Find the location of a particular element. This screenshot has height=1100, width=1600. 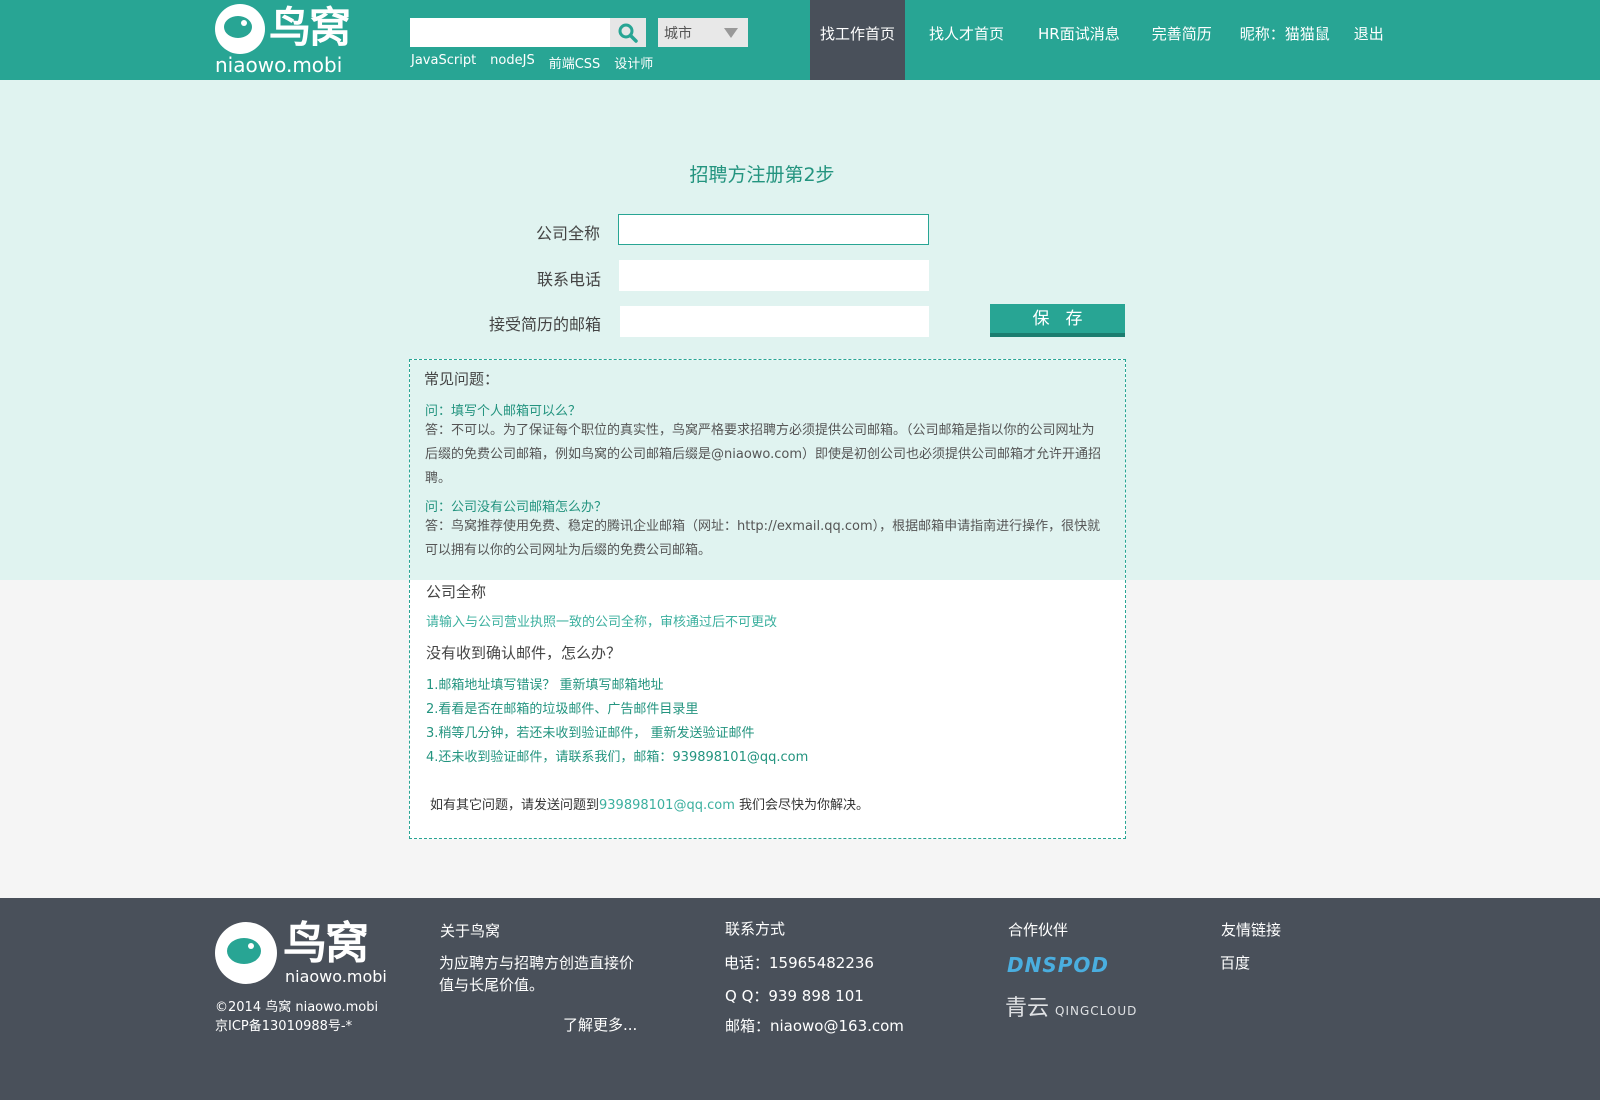

partner-qingcloud: 青云 QINGCLOUD is located at coordinates (1071, 1006).